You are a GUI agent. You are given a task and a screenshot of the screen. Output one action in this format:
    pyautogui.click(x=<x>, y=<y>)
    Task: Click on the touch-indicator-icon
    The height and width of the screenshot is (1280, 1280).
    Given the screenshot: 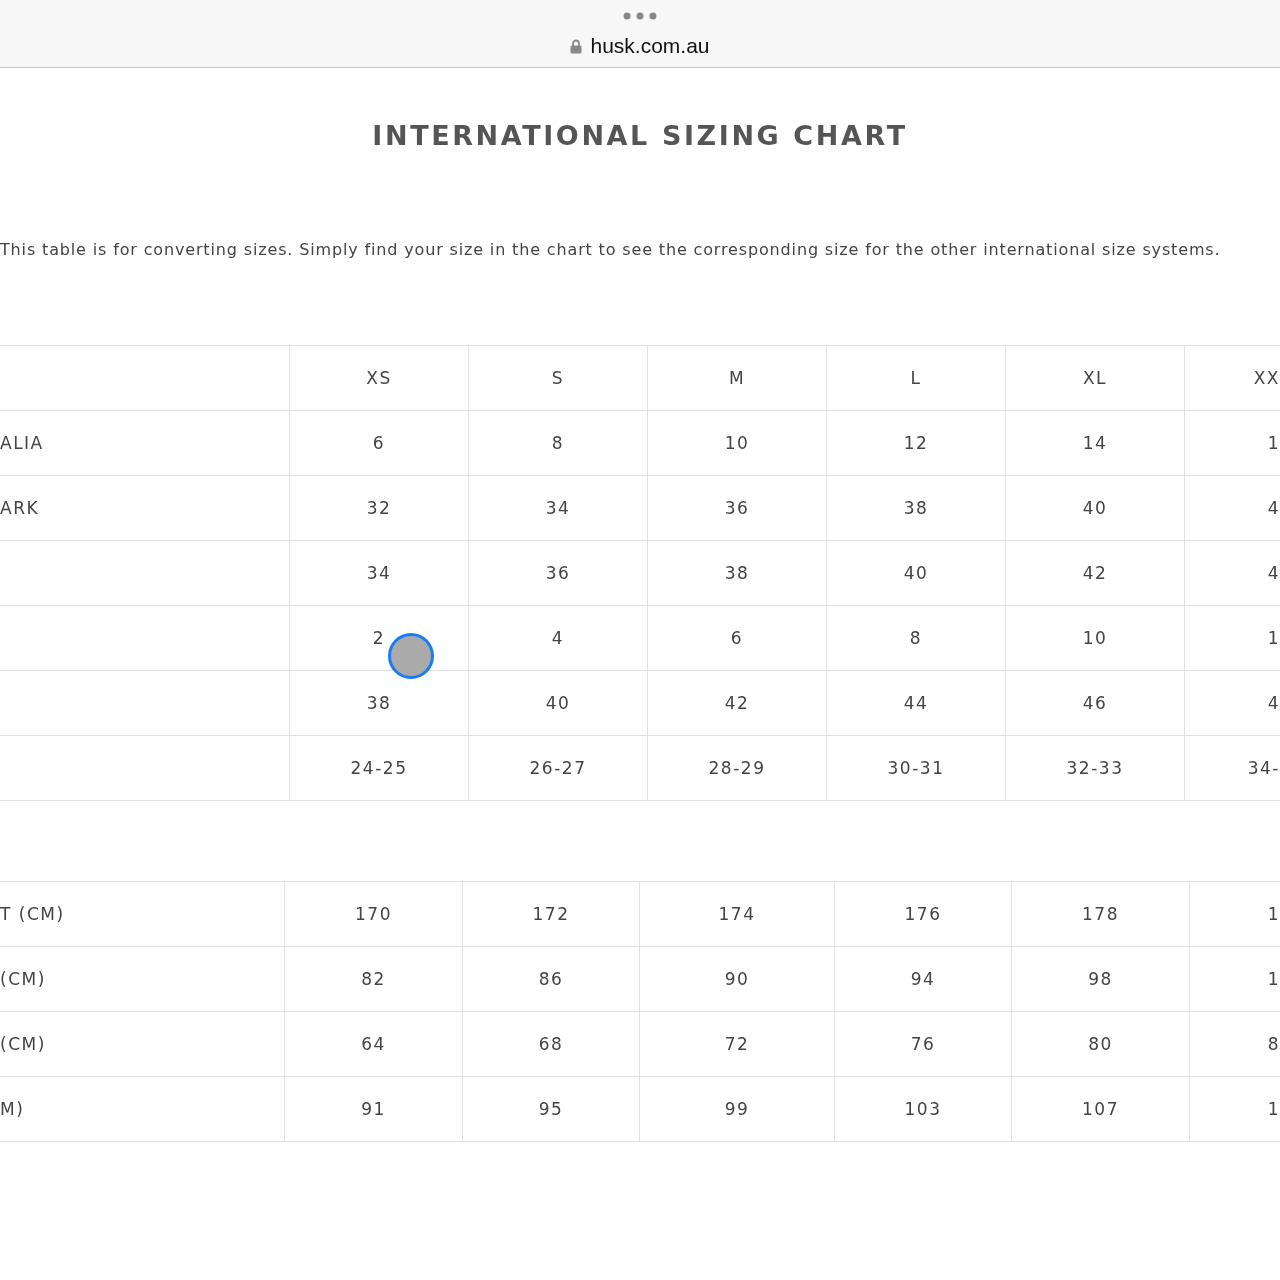 What is the action you would take?
    pyautogui.click(x=411, y=656)
    